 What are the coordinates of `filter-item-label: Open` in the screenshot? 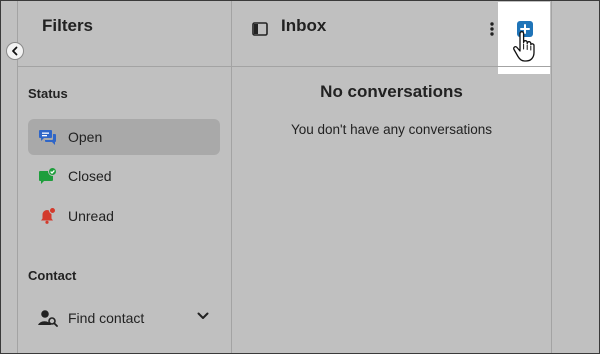 It's located at (85, 137).